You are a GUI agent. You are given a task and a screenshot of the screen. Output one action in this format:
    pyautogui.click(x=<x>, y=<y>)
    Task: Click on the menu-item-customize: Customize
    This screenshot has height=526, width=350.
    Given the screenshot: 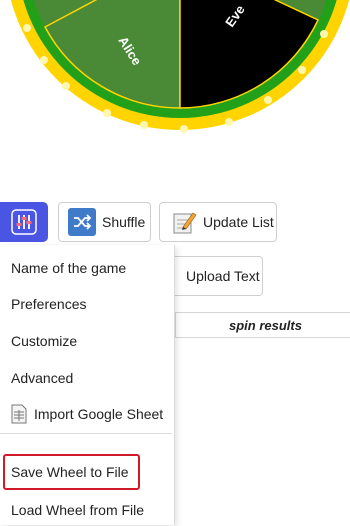 What is the action you would take?
    pyautogui.click(x=86, y=341)
    